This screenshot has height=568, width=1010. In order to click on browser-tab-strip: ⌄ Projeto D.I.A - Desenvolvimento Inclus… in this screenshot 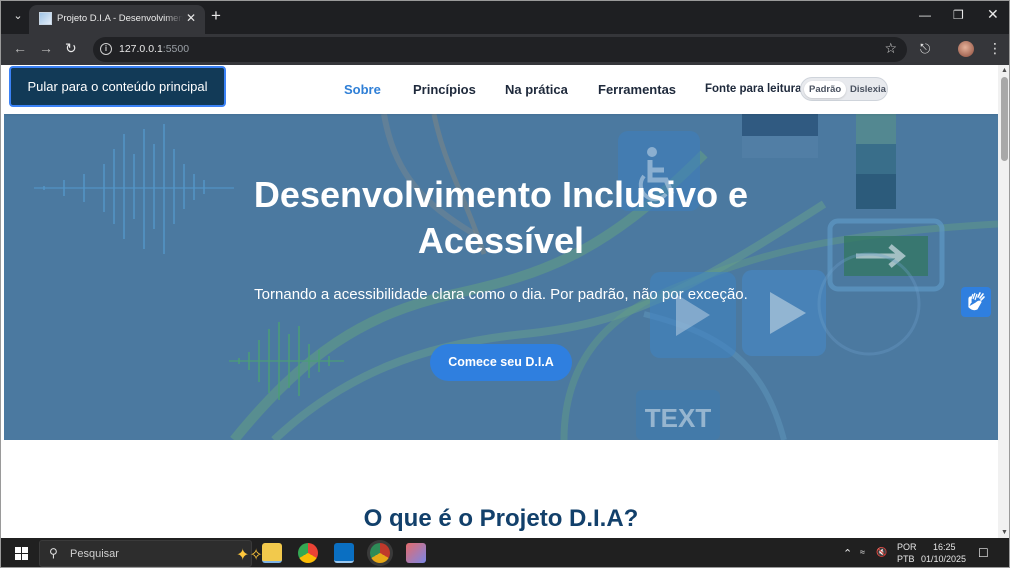, I will do `click(505, 17)`.